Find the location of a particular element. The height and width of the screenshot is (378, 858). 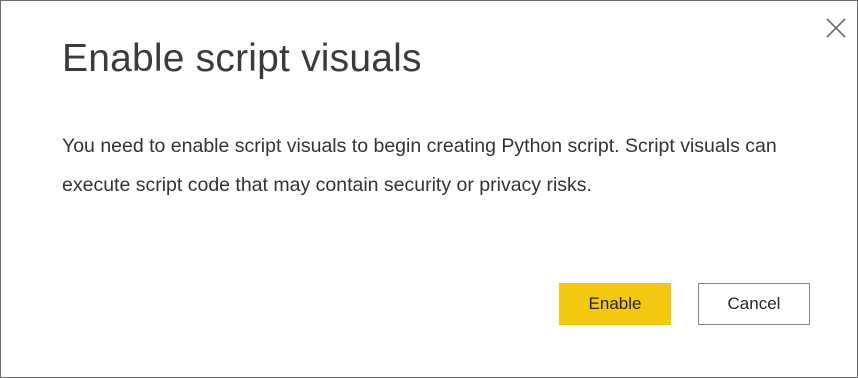

cancel-button: Cancel is located at coordinates (754, 304).